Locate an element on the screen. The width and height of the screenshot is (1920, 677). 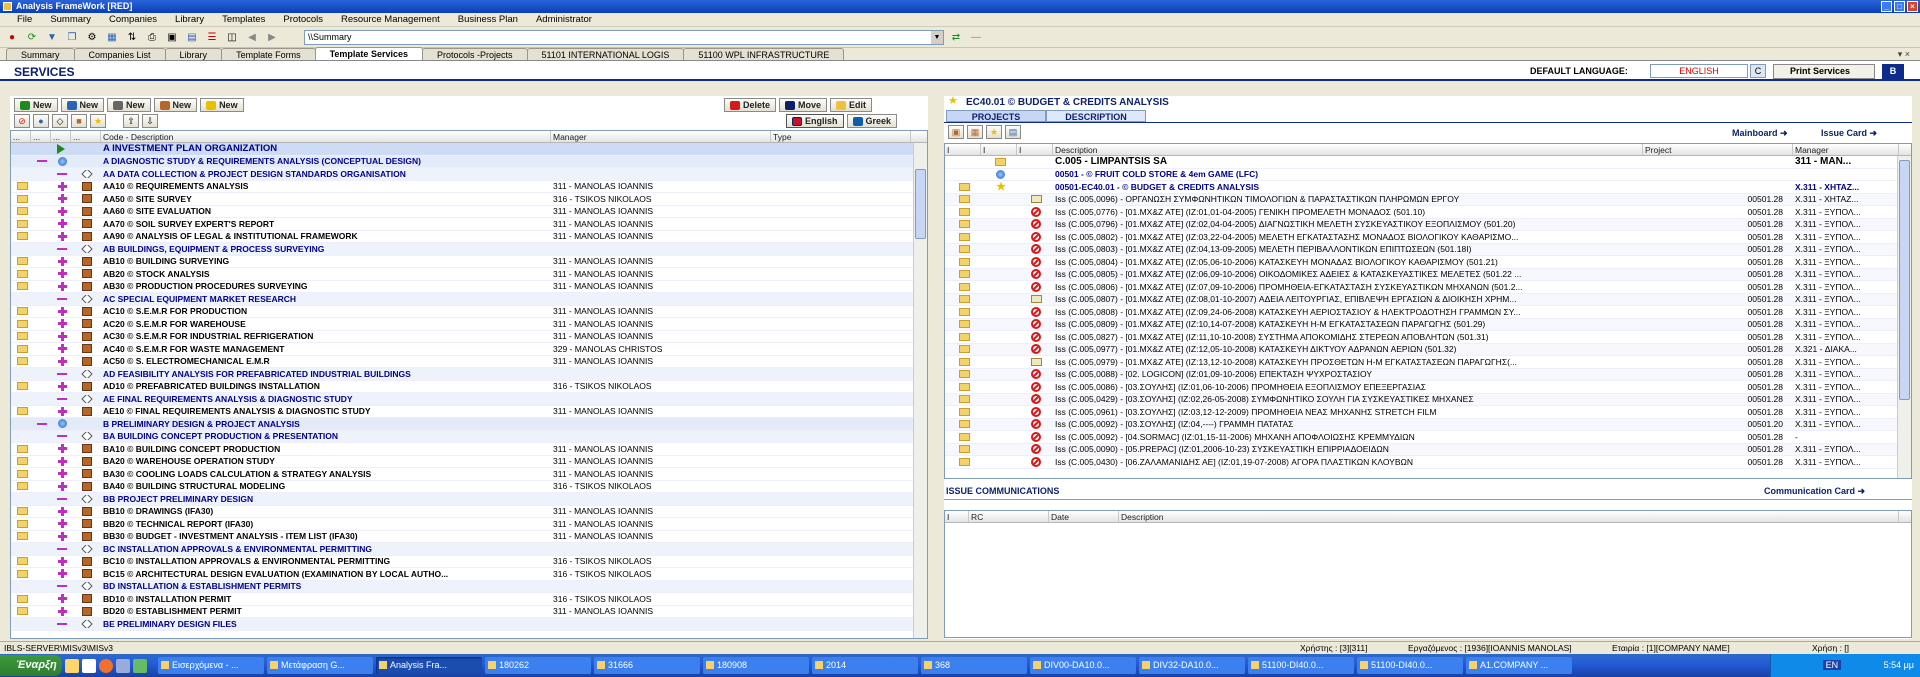
page-tab: Summary is located at coordinates (40, 54).